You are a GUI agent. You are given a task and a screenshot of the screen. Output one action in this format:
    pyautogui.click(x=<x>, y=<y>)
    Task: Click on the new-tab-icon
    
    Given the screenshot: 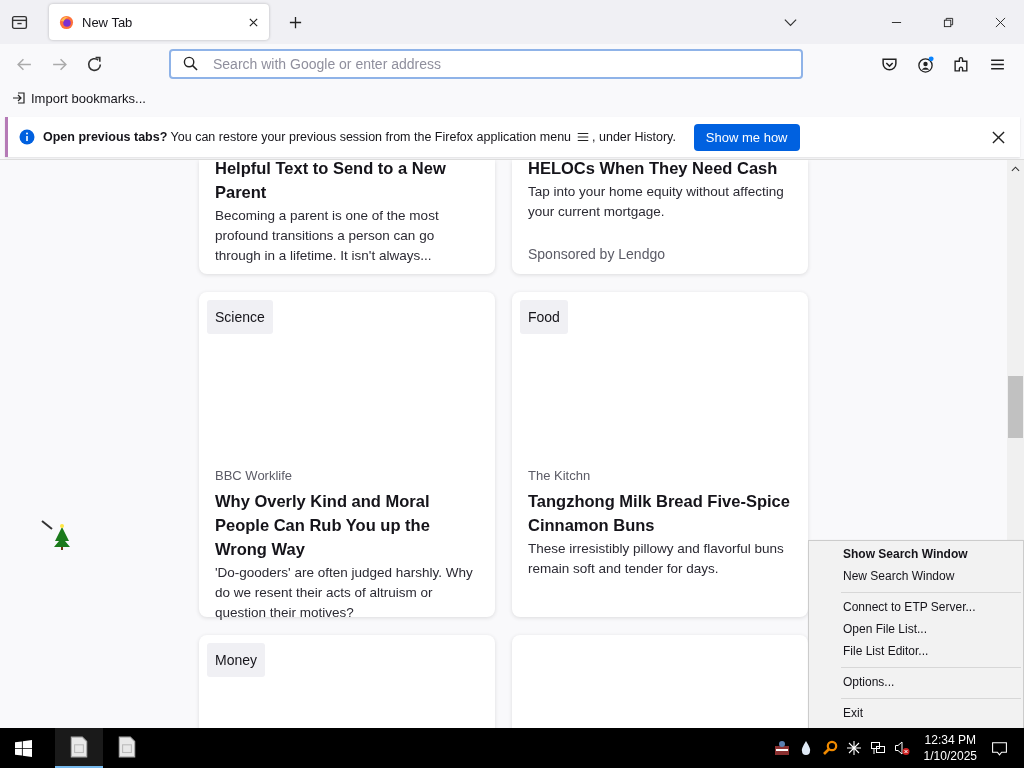 What is the action you would take?
    pyautogui.click(x=295, y=22)
    